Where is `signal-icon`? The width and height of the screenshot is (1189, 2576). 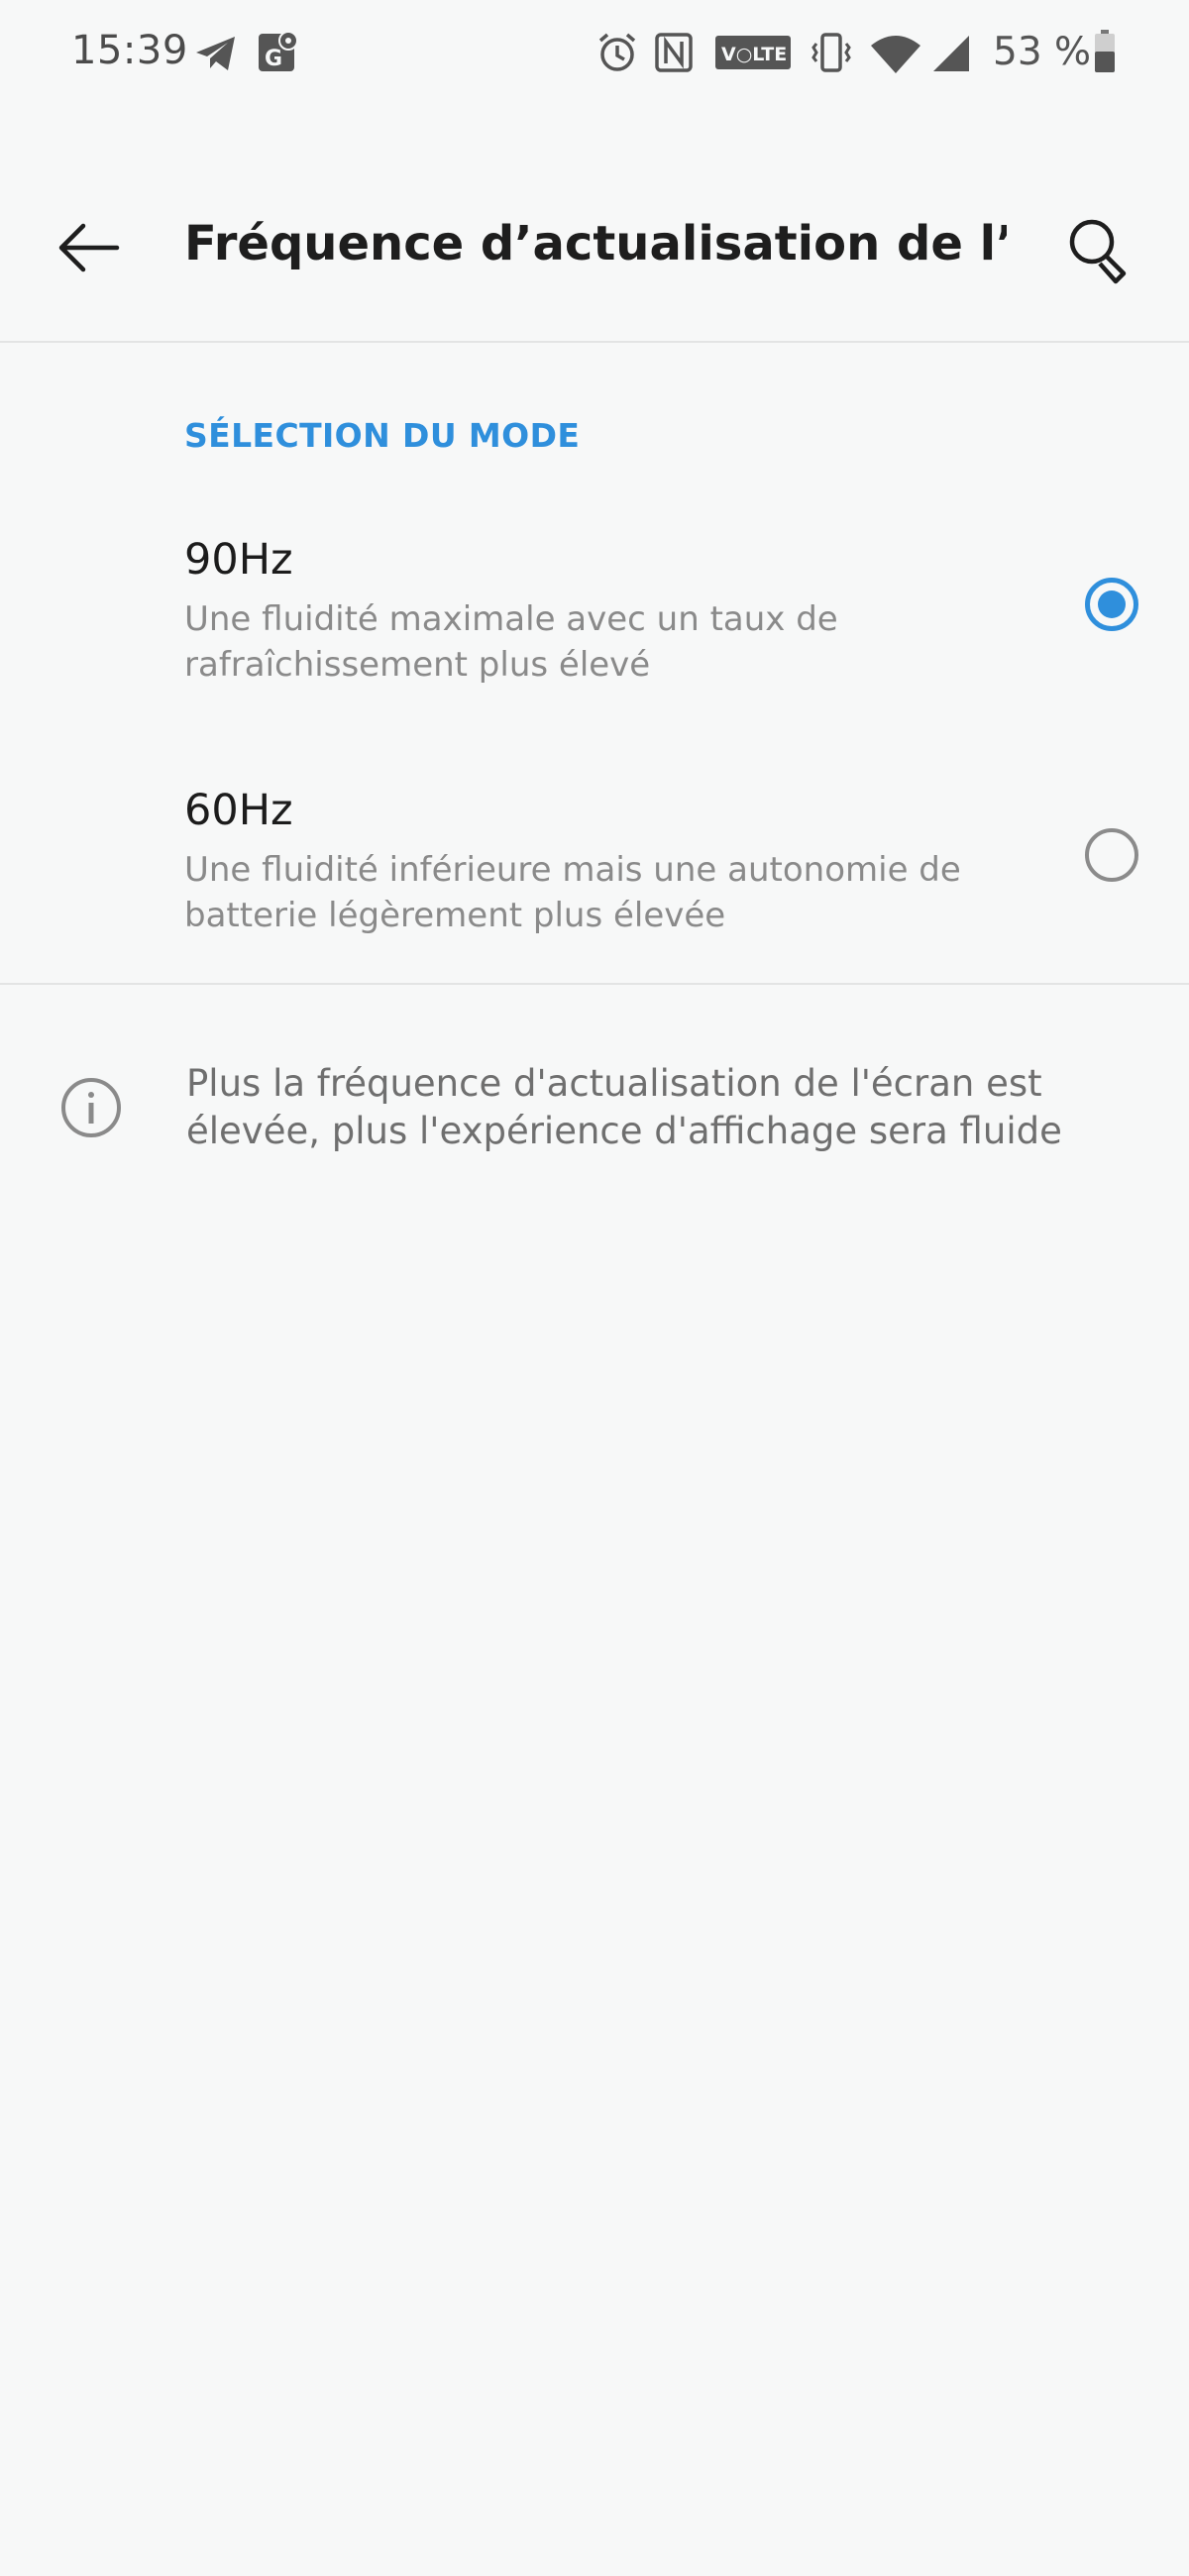 signal-icon is located at coordinates (951, 53).